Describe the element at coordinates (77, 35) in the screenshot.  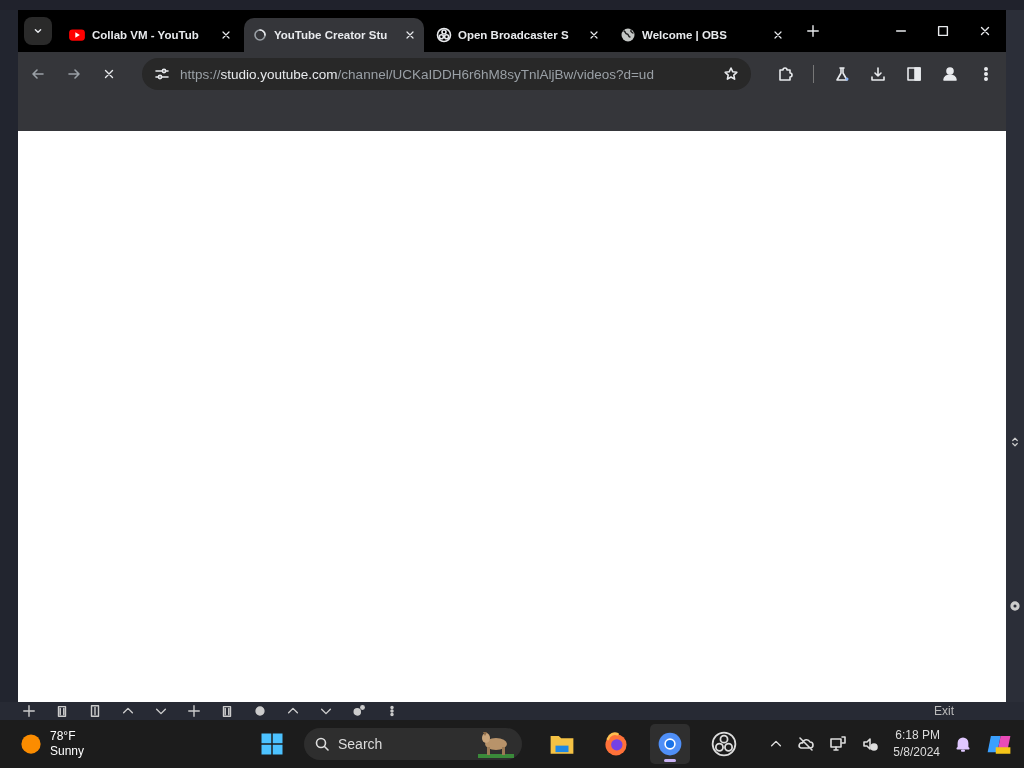
I see `video-play-icon` at that location.